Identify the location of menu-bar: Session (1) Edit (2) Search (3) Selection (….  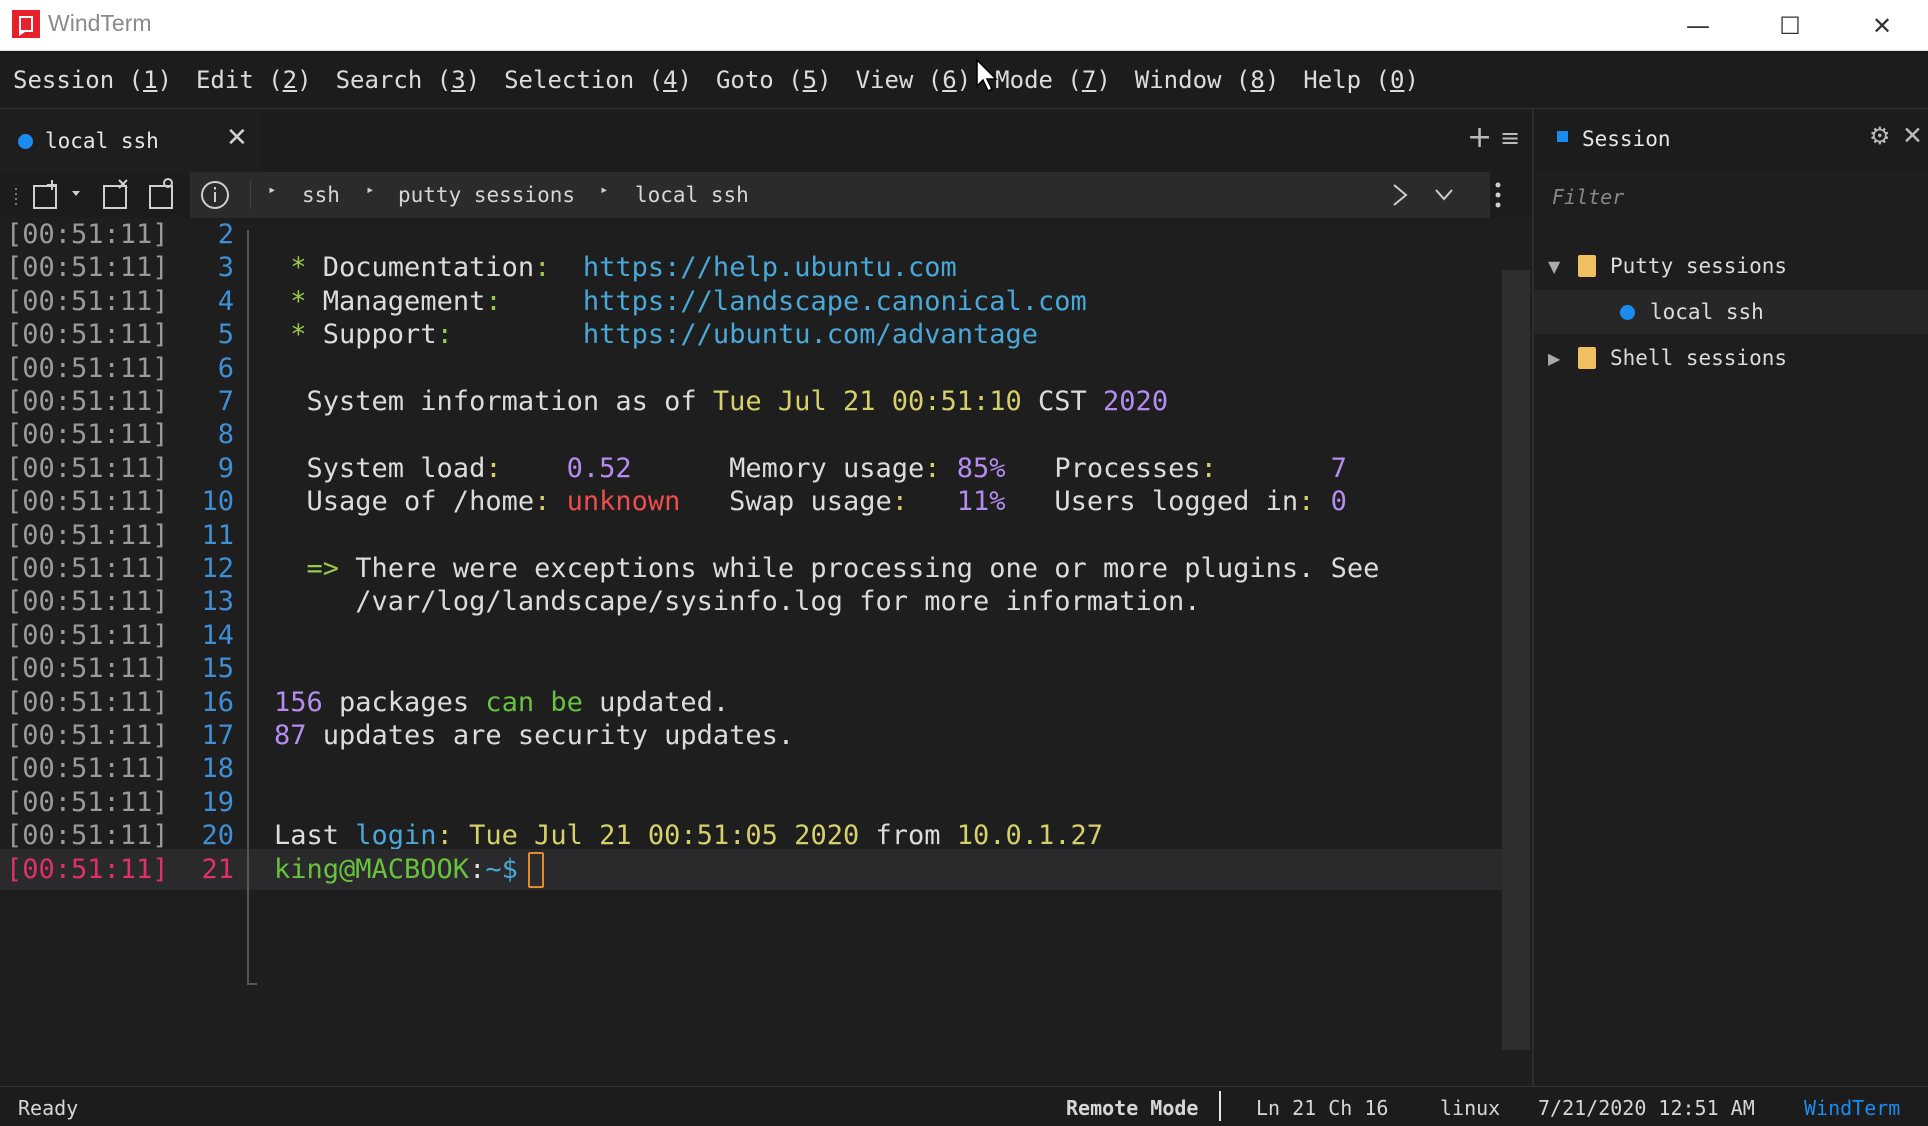
(964, 80).